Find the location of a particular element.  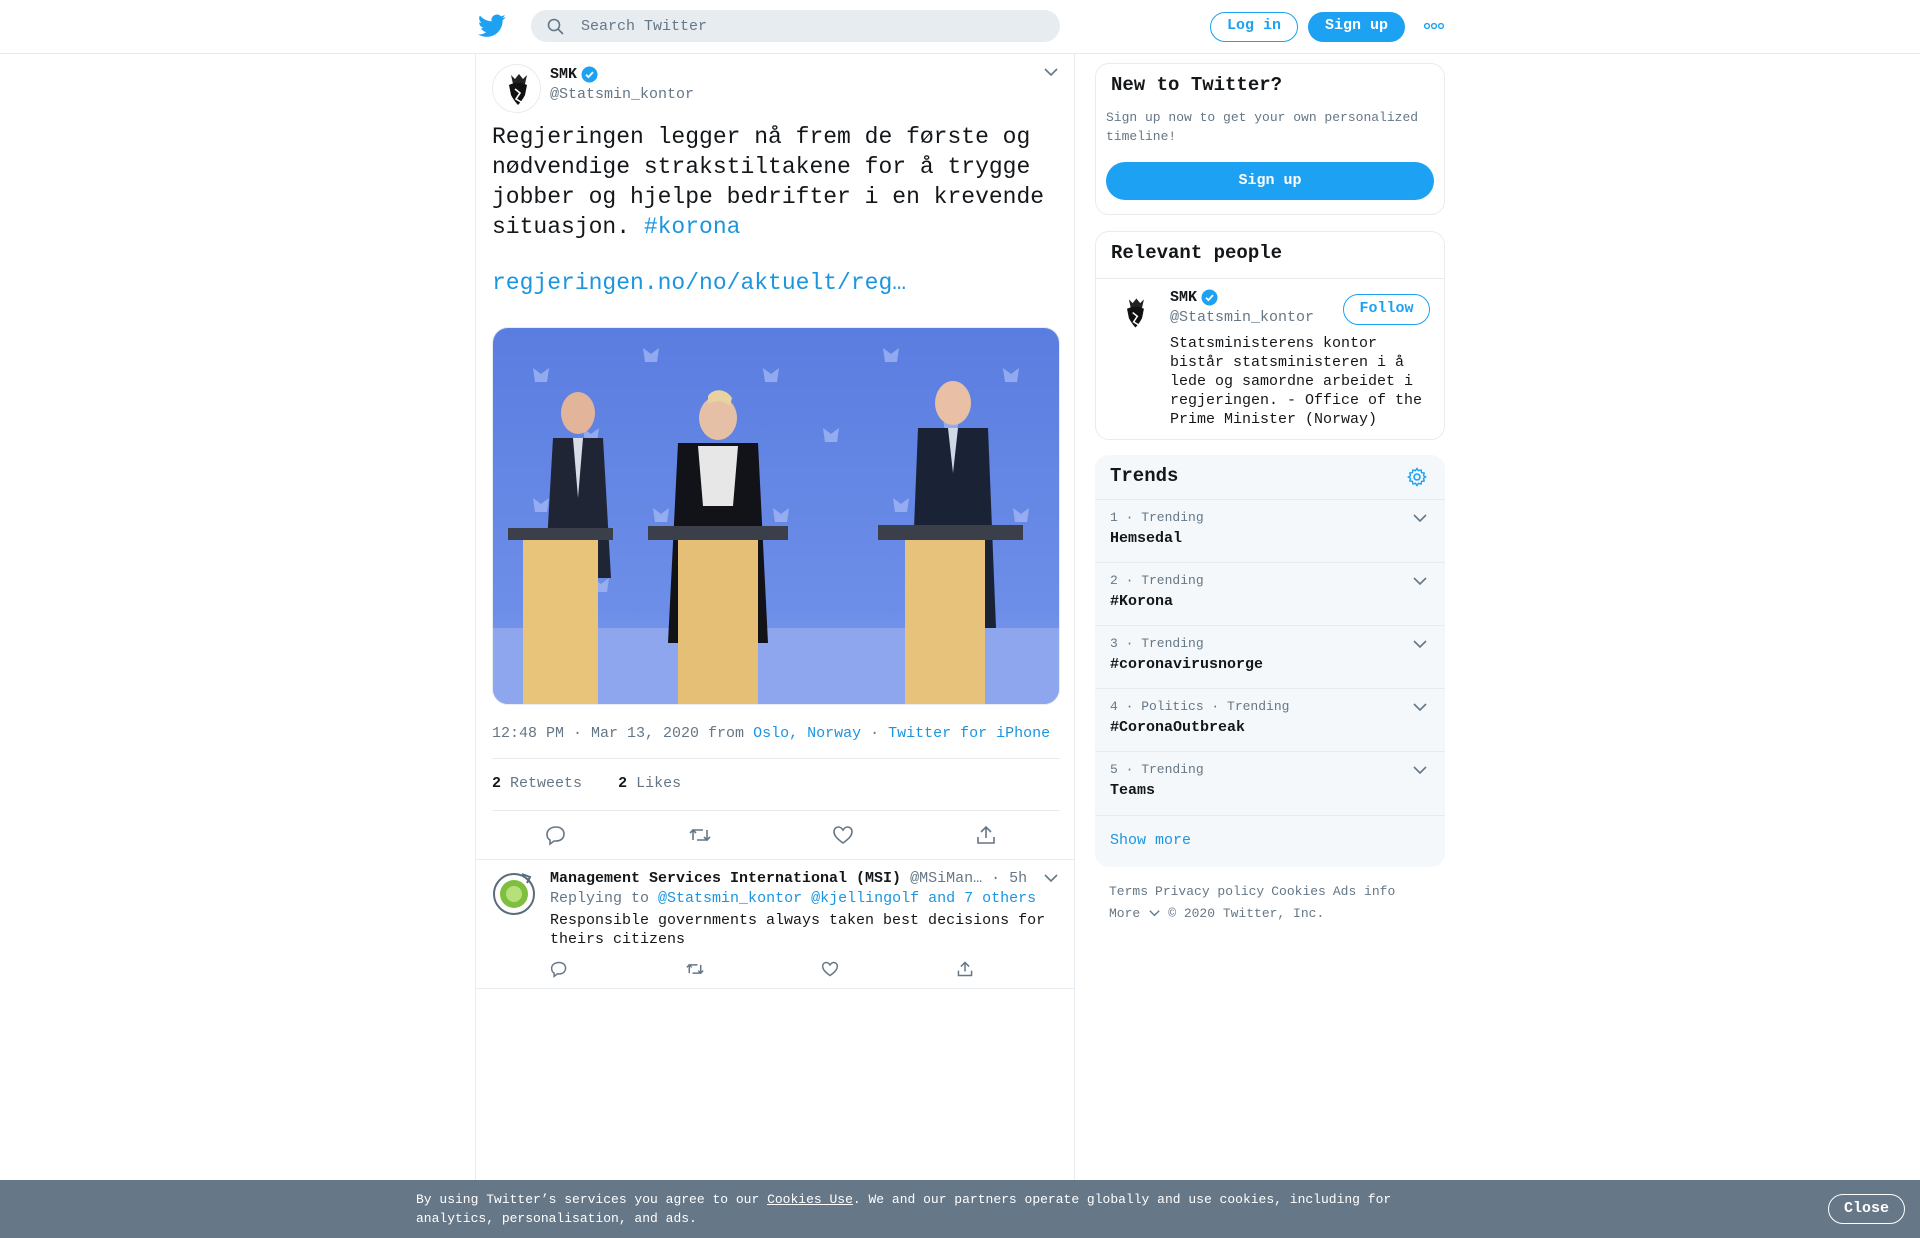

likes-stat: 2 Likes is located at coordinates (649, 783).